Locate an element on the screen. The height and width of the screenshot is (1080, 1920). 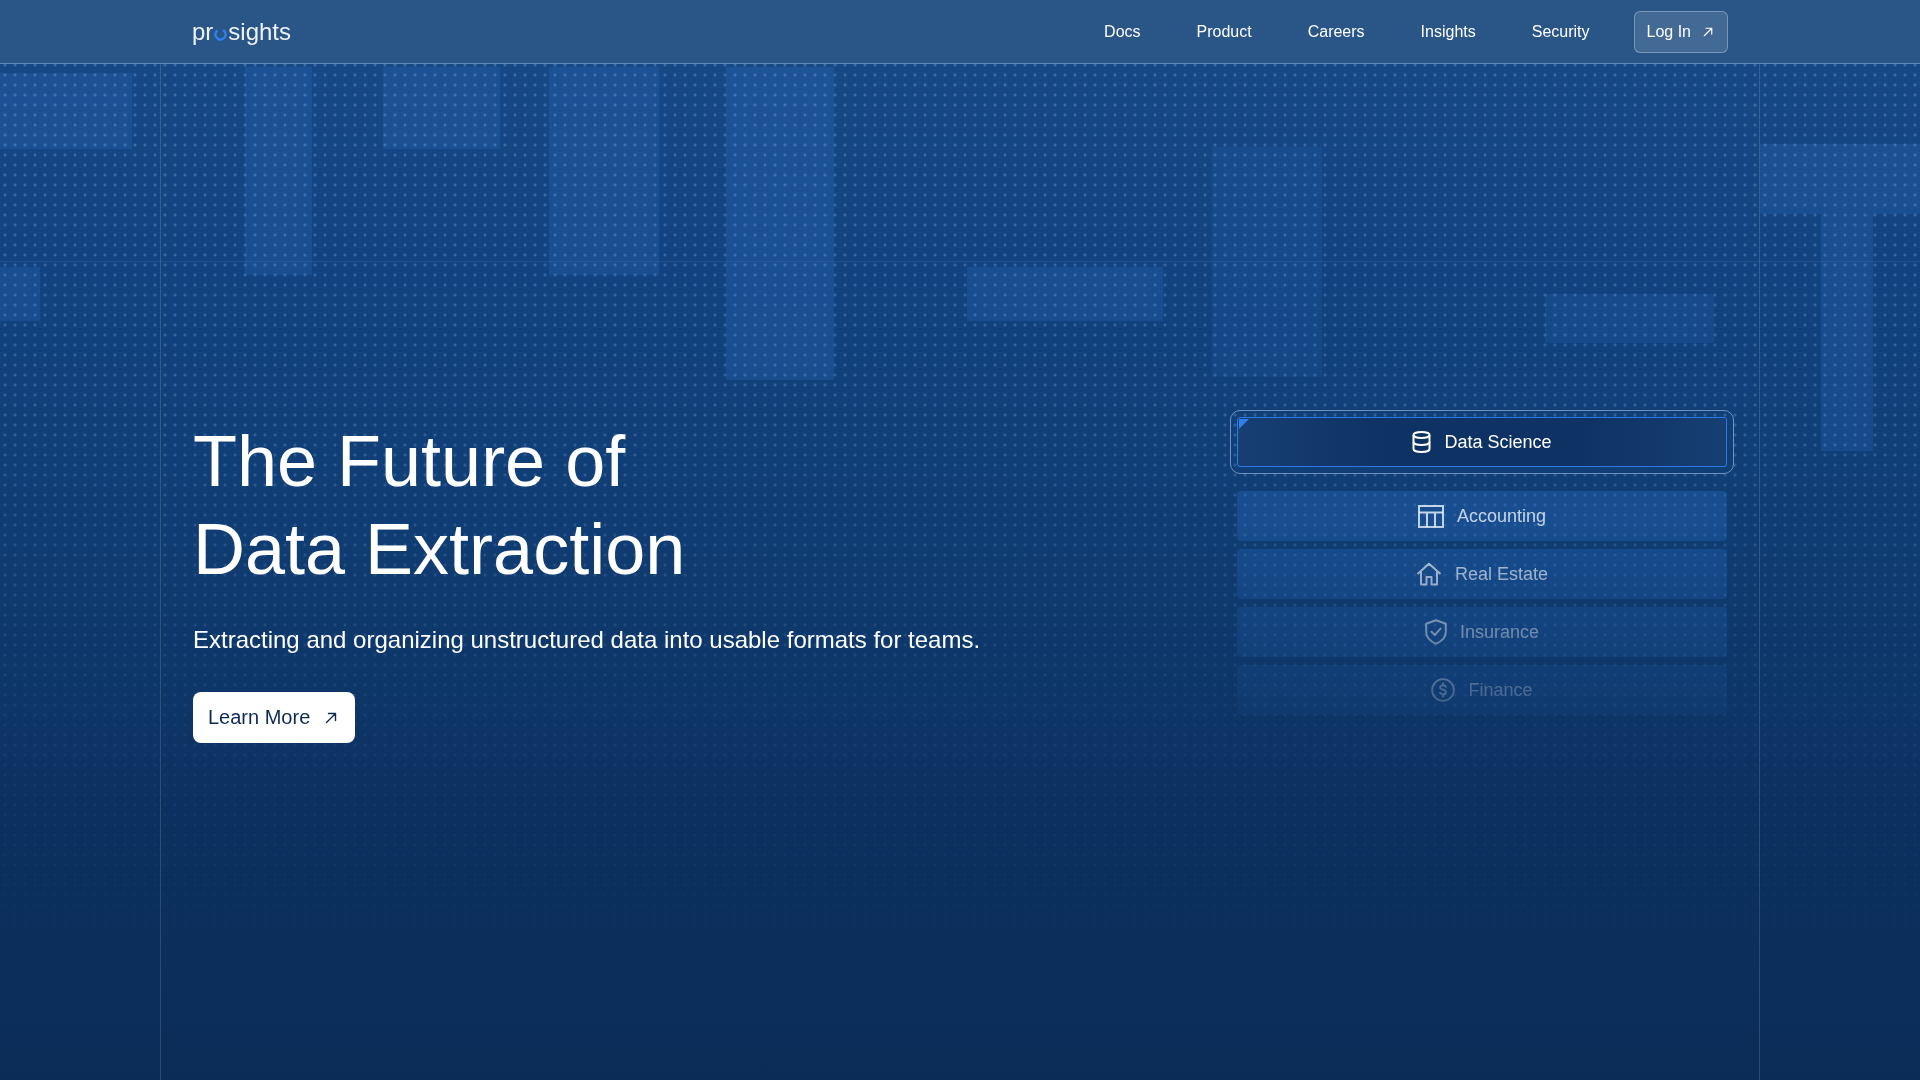
nav-link: Insights is located at coordinates (1448, 31).